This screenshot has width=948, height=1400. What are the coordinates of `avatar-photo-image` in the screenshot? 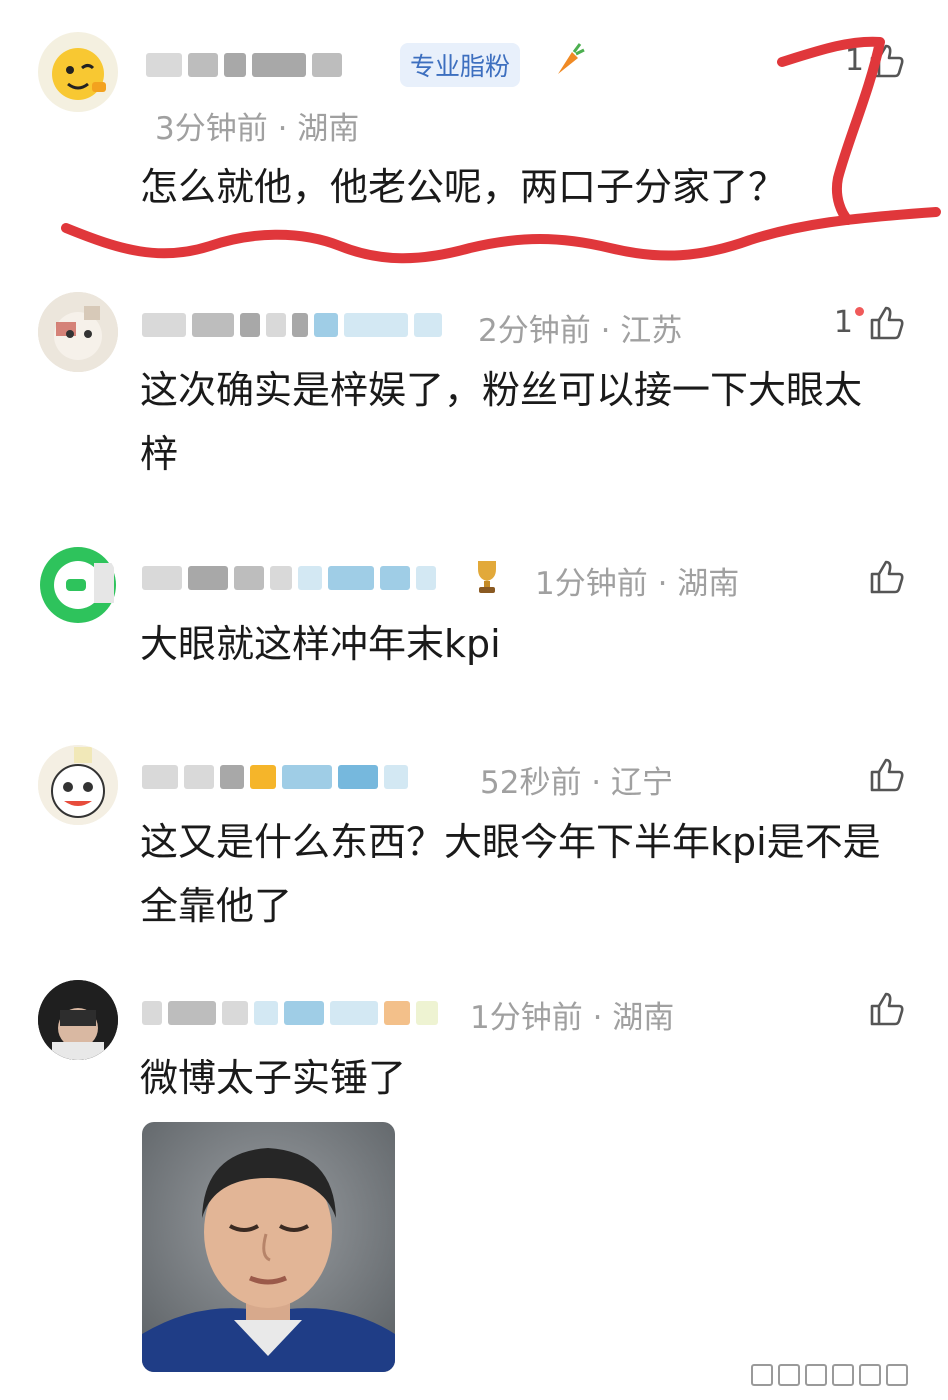 It's located at (78, 1020).